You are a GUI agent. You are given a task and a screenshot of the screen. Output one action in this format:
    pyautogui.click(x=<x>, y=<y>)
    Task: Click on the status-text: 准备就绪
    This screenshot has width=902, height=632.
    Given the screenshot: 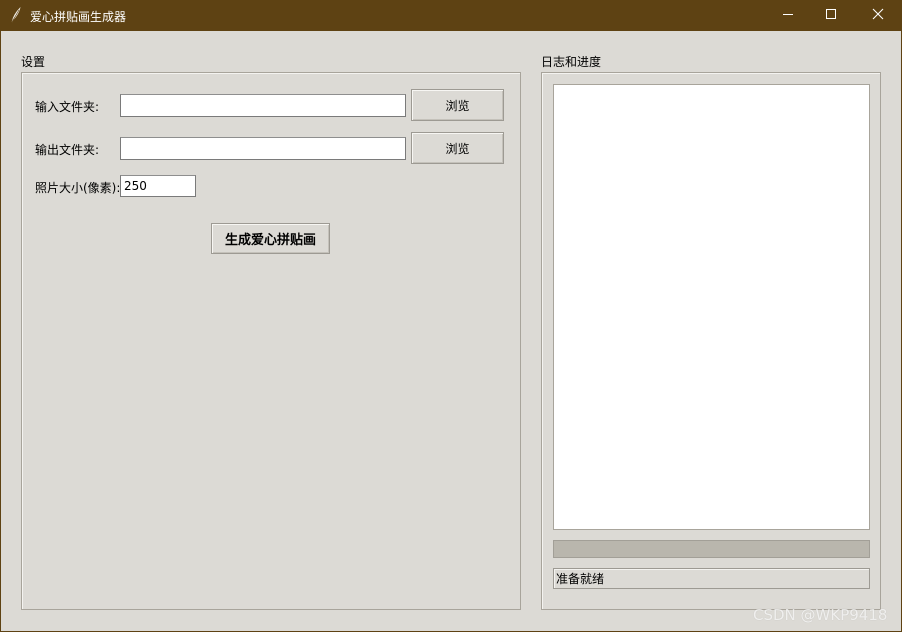 What is the action you would take?
    pyautogui.click(x=580, y=579)
    